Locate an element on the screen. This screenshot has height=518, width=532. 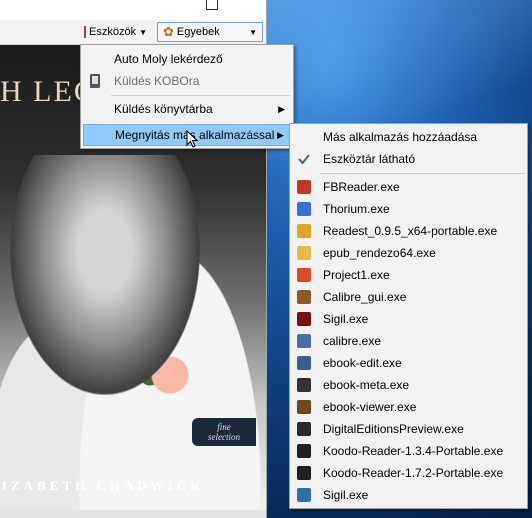
menu-item-label: Readest_0.9.5_x64-portable.exe is located at coordinates (410, 231).